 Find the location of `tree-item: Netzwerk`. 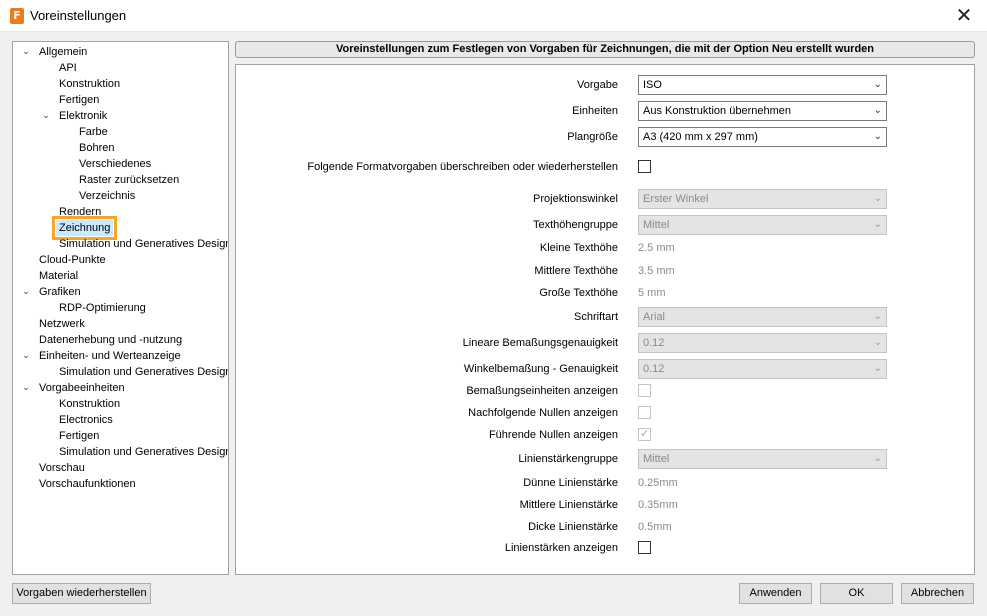

tree-item: Netzwerk is located at coordinates (62, 324).